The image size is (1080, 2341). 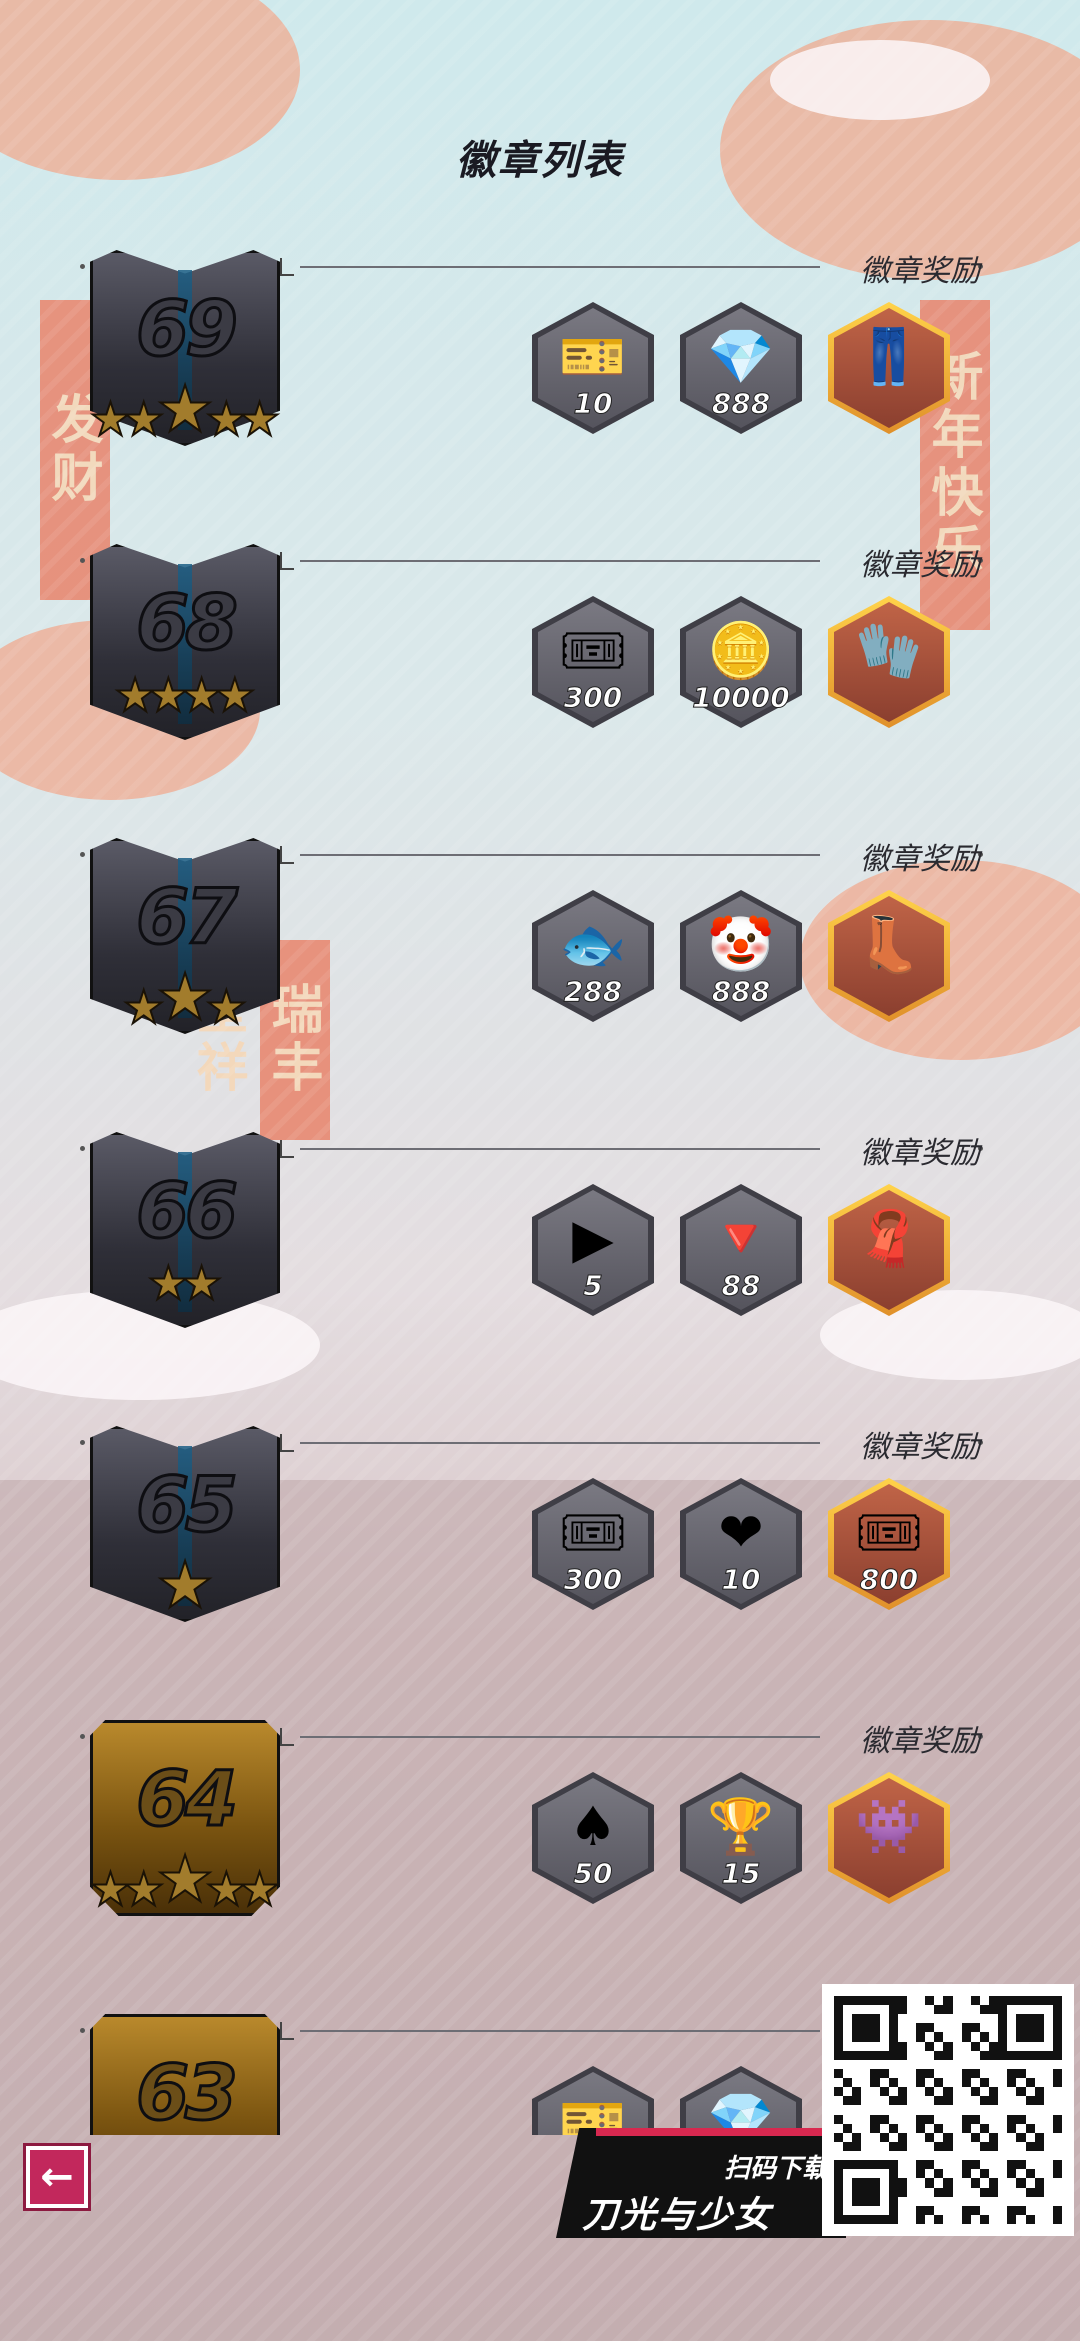 I want to click on reward-item: ❤ 10, so click(x=741, y=1544).